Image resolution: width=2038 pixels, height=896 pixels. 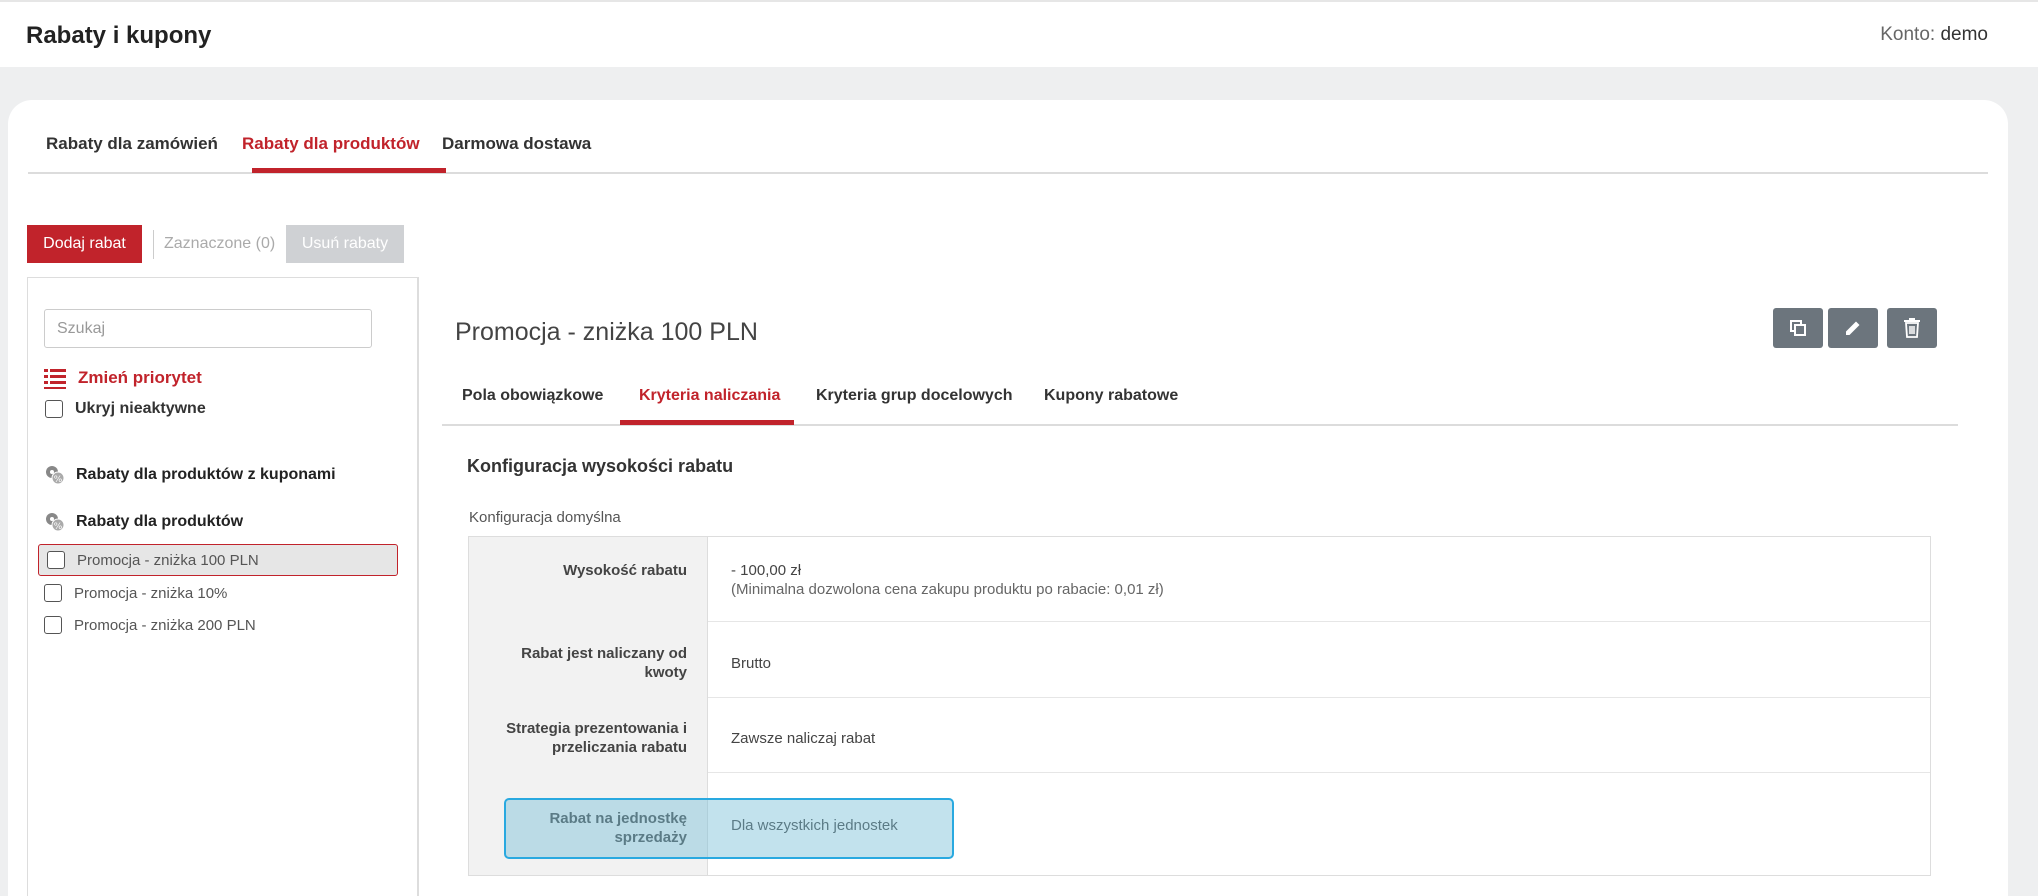 What do you see at coordinates (516, 144) in the screenshot?
I see `tab-free-shipping: Darmowa dostawa` at bounding box center [516, 144].